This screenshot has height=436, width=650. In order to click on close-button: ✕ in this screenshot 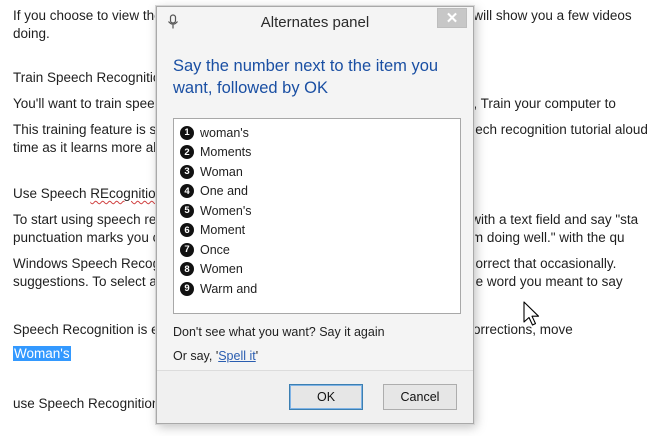, I will do `click(452, 18)`.